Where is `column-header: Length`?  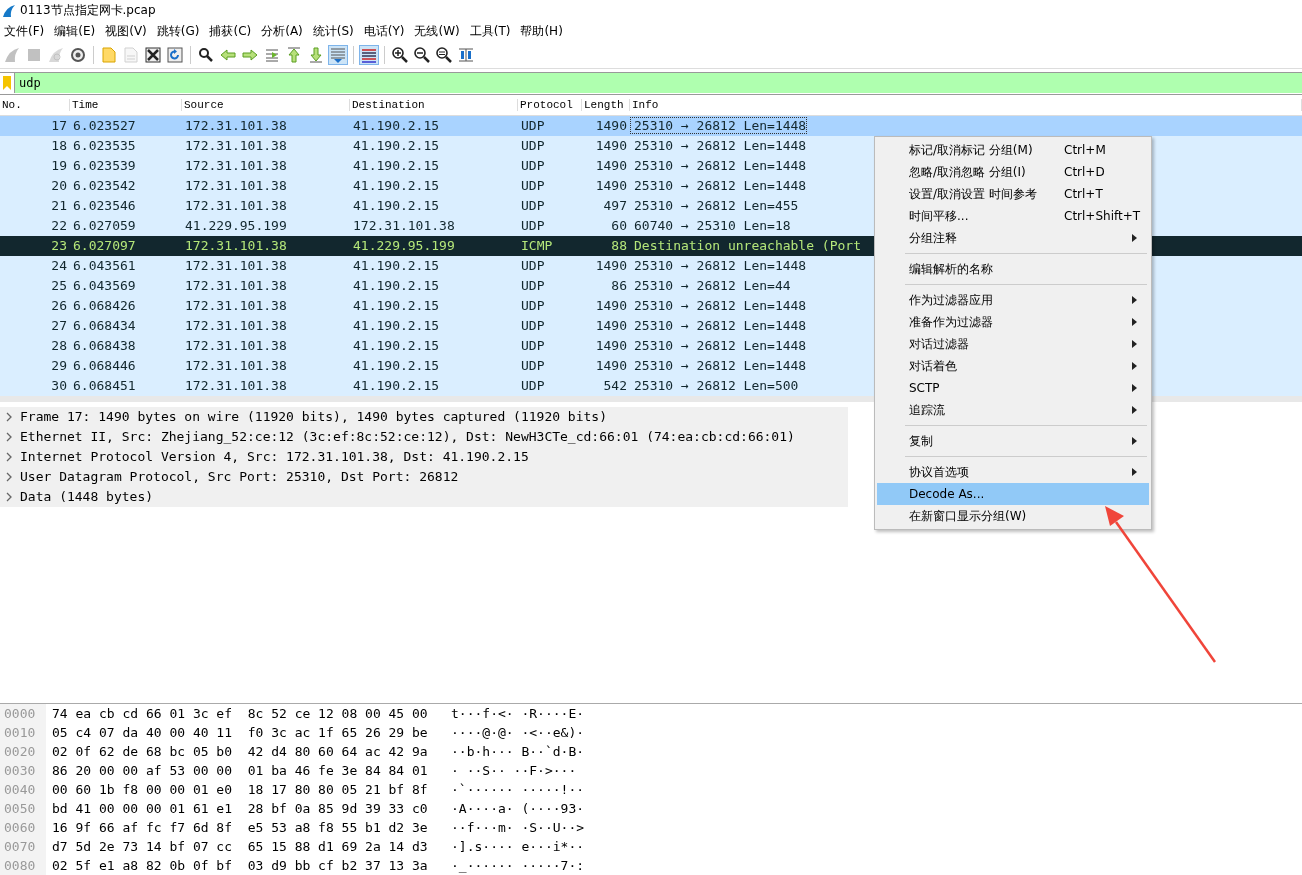 column-header: Length is located at coordinates (606, 105).